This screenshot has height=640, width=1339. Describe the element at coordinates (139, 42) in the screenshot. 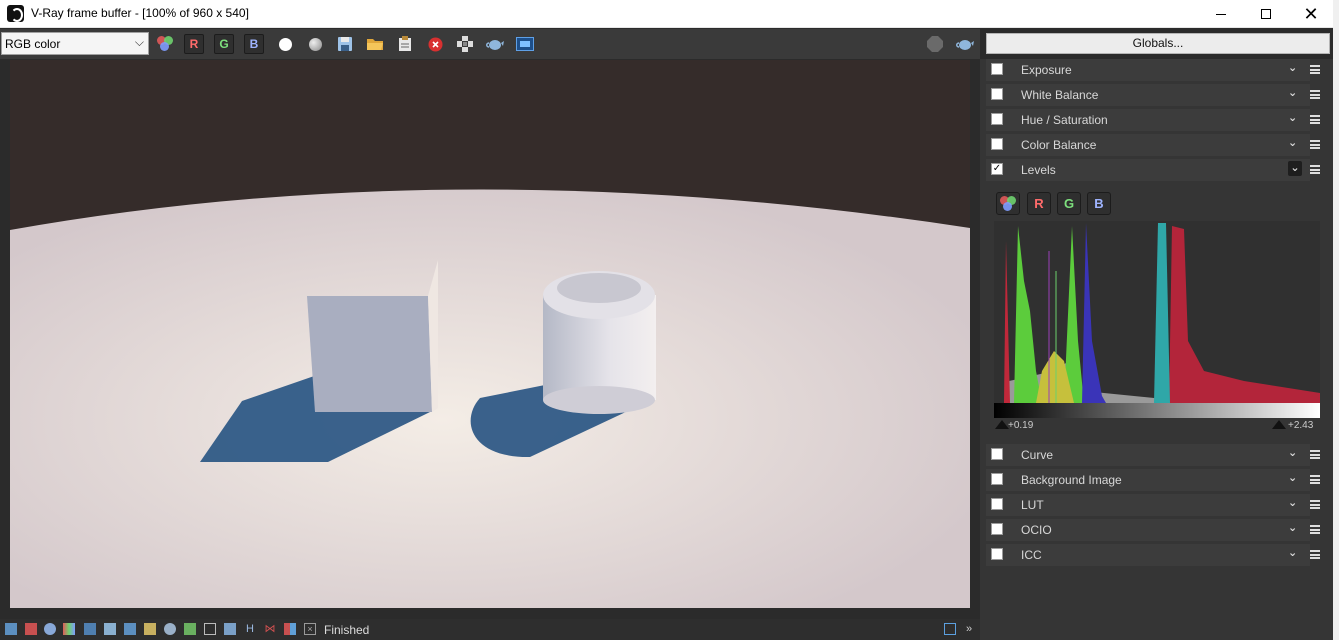

I see `chevron-down-icon: ⌵` at that location.